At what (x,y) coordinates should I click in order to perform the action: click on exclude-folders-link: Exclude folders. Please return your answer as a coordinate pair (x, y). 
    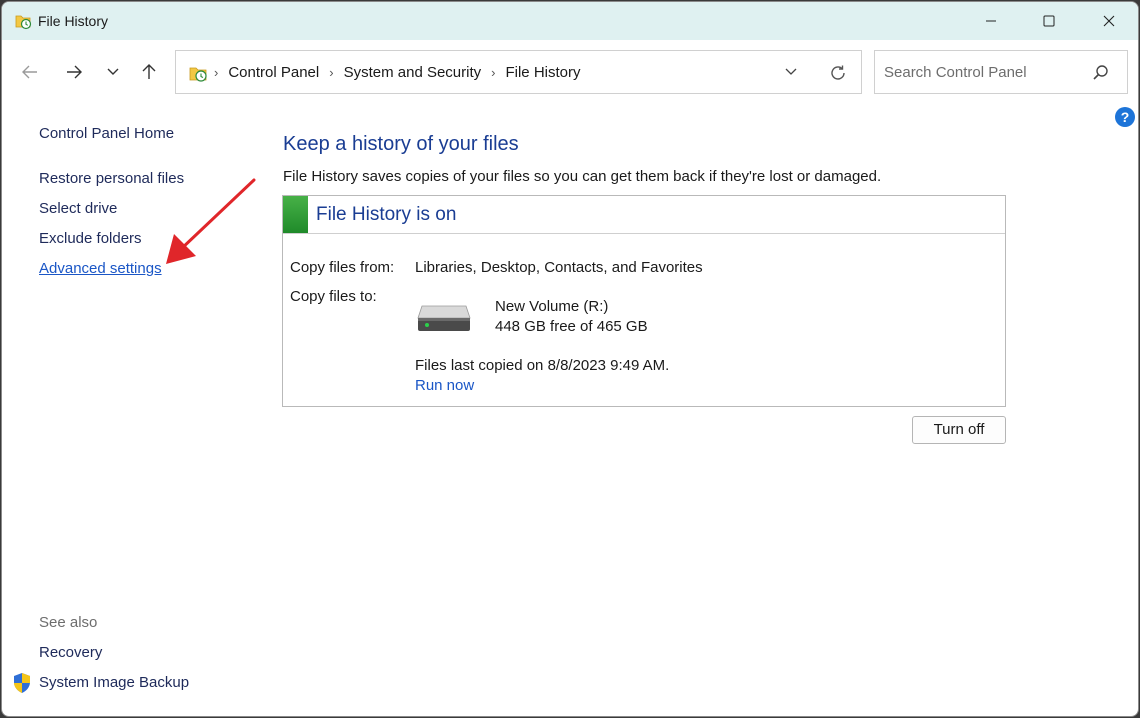
    Looking at the image, I should click on (90, 238).